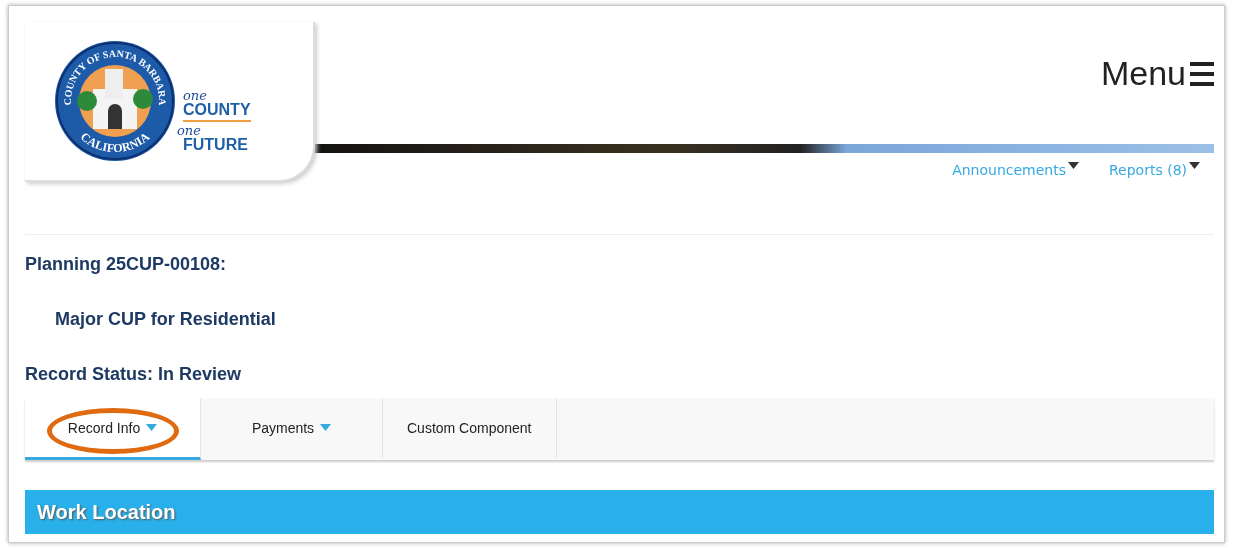 This screenshot has height=548, width=1233. What do you see at coordinates (126, 264) in the screenshot?
I see `record-title: Planning 25CUP-00108:` at bounding box center [126, 264].